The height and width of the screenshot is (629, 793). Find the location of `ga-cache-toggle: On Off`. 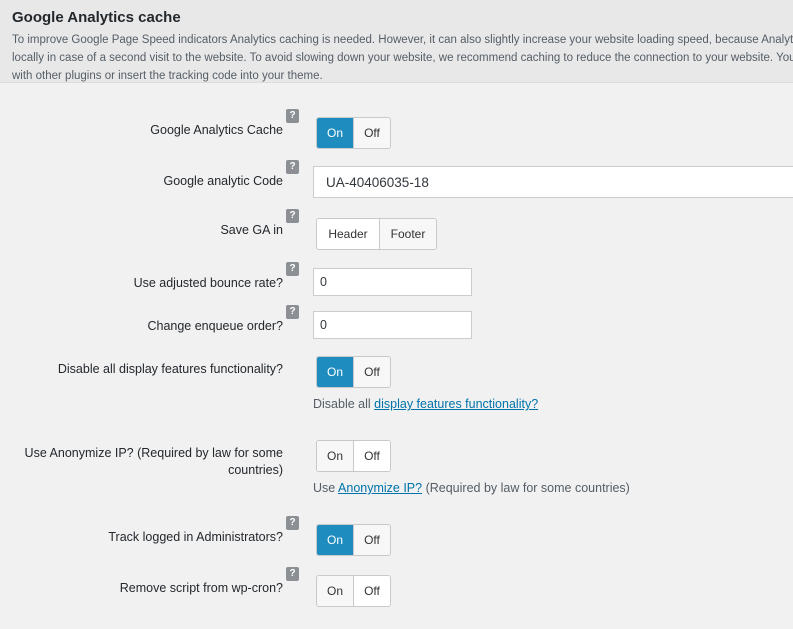

ga-cache-toggle: On Off is located at coordinates (353, 133).